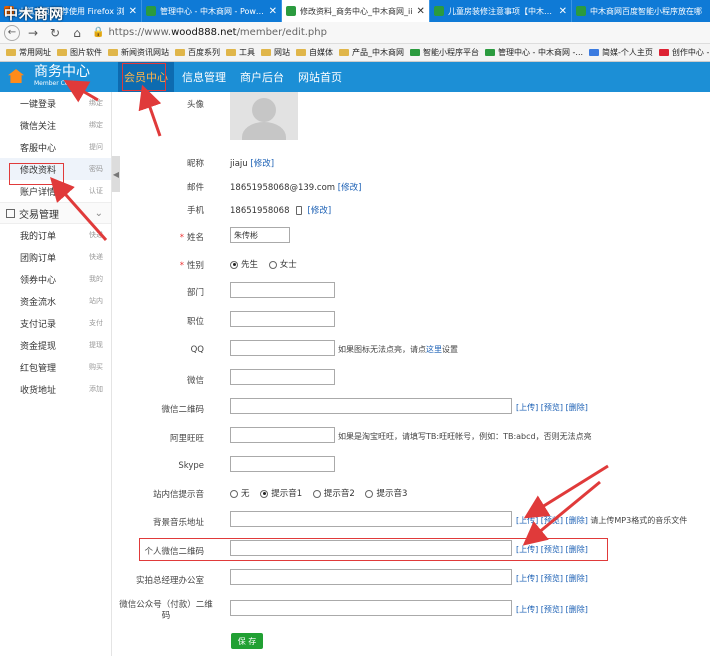 The image size is (710, 656). I want to click on browser-tab-active: 修改资料_商务中心_中木商网_ii ✕, so click(356, 11).